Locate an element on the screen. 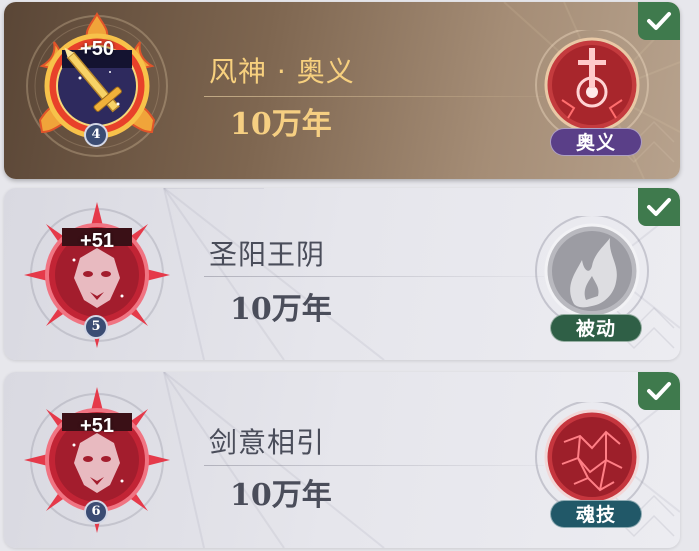 The width and height of the screenshot is (699, 551). skill-type-badge: 魂技 is located at coordinates (596, 514).